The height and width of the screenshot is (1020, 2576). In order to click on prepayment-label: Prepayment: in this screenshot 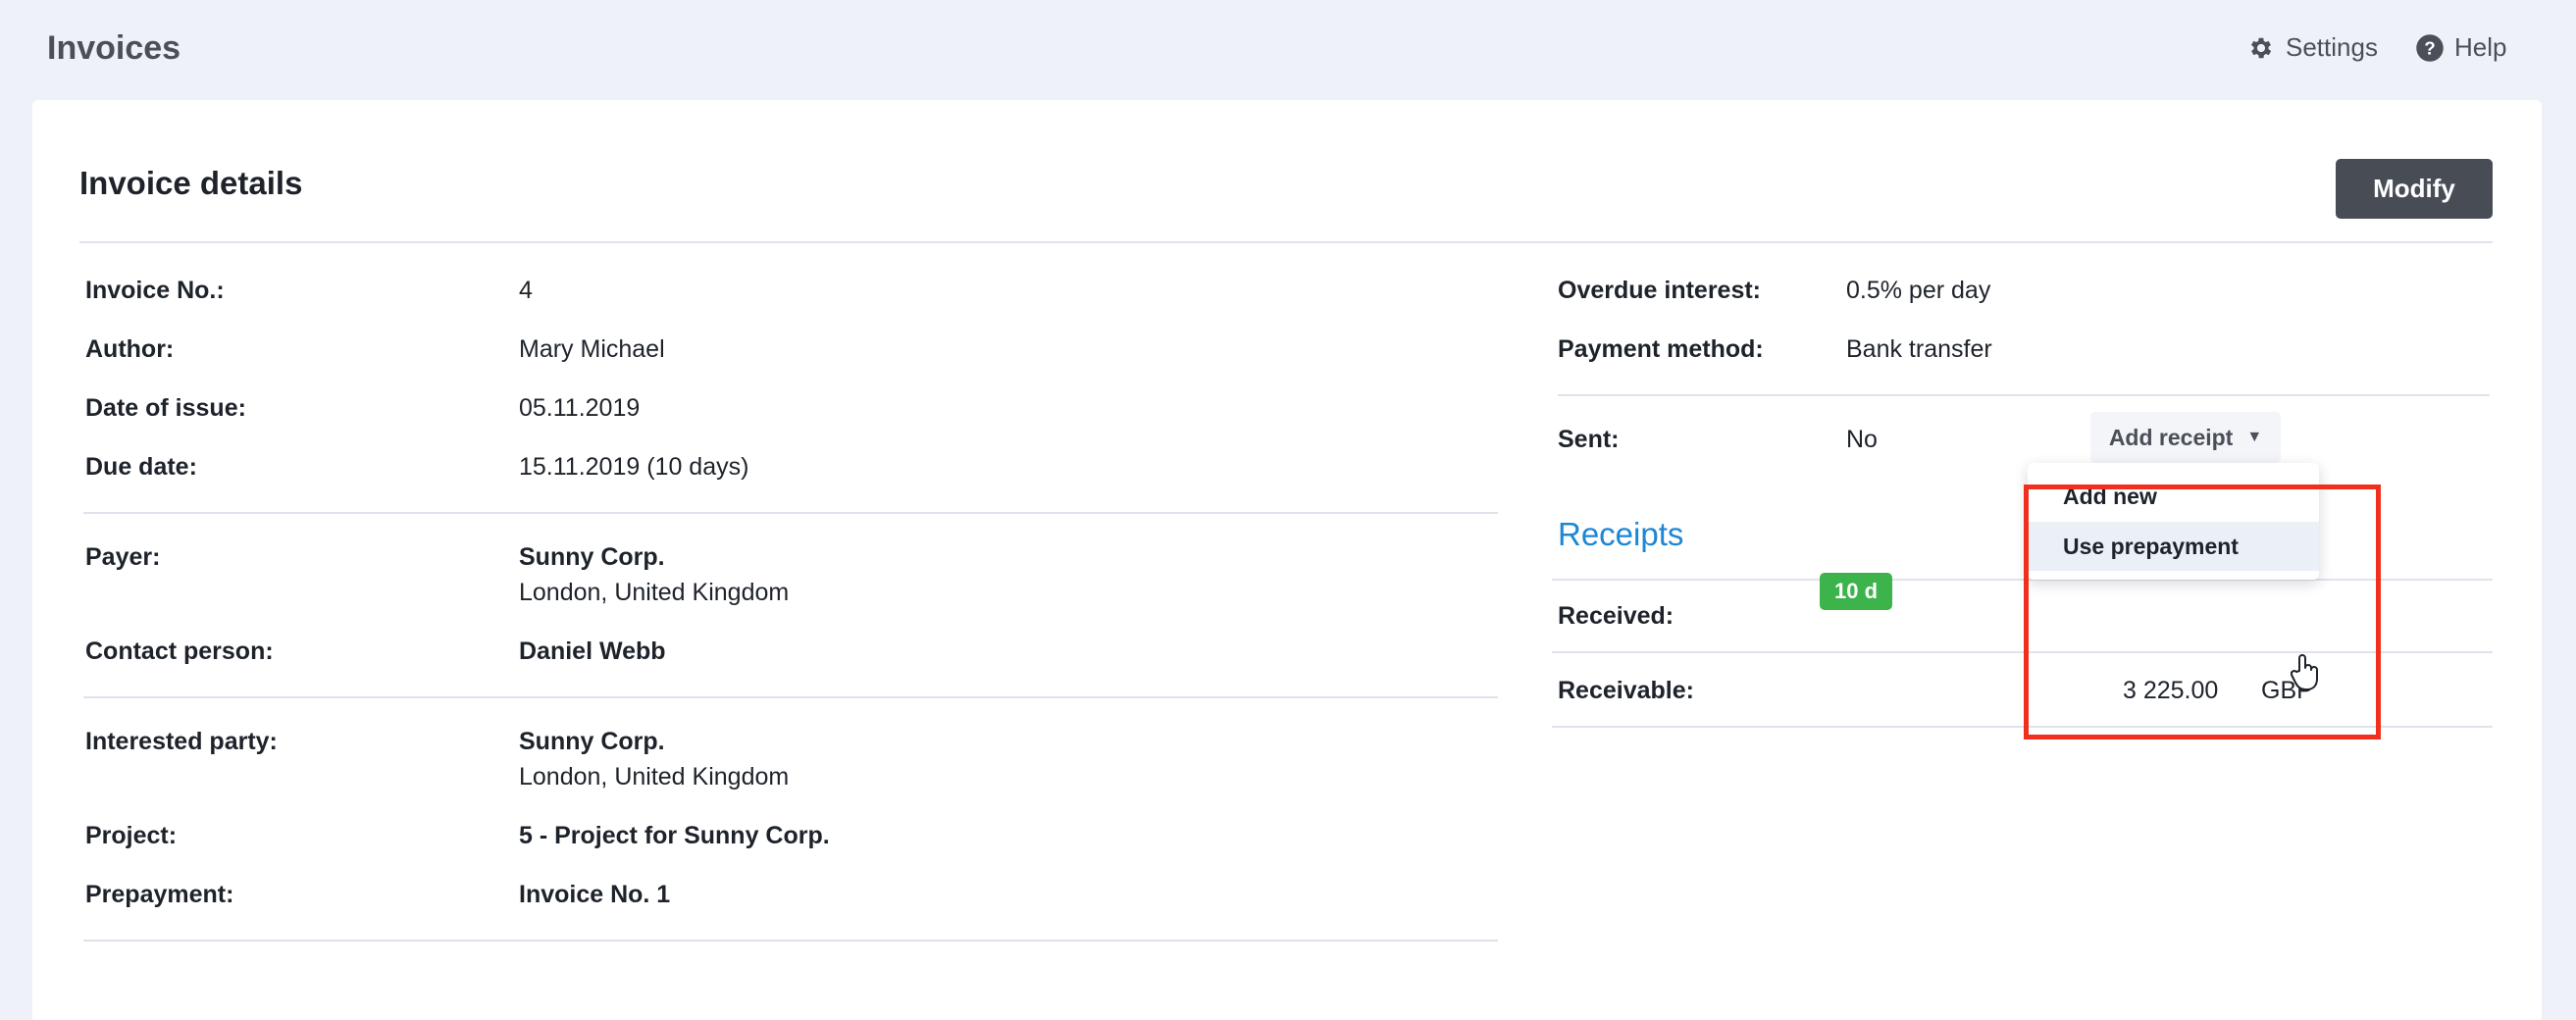, I will do `click(159, 894)`.